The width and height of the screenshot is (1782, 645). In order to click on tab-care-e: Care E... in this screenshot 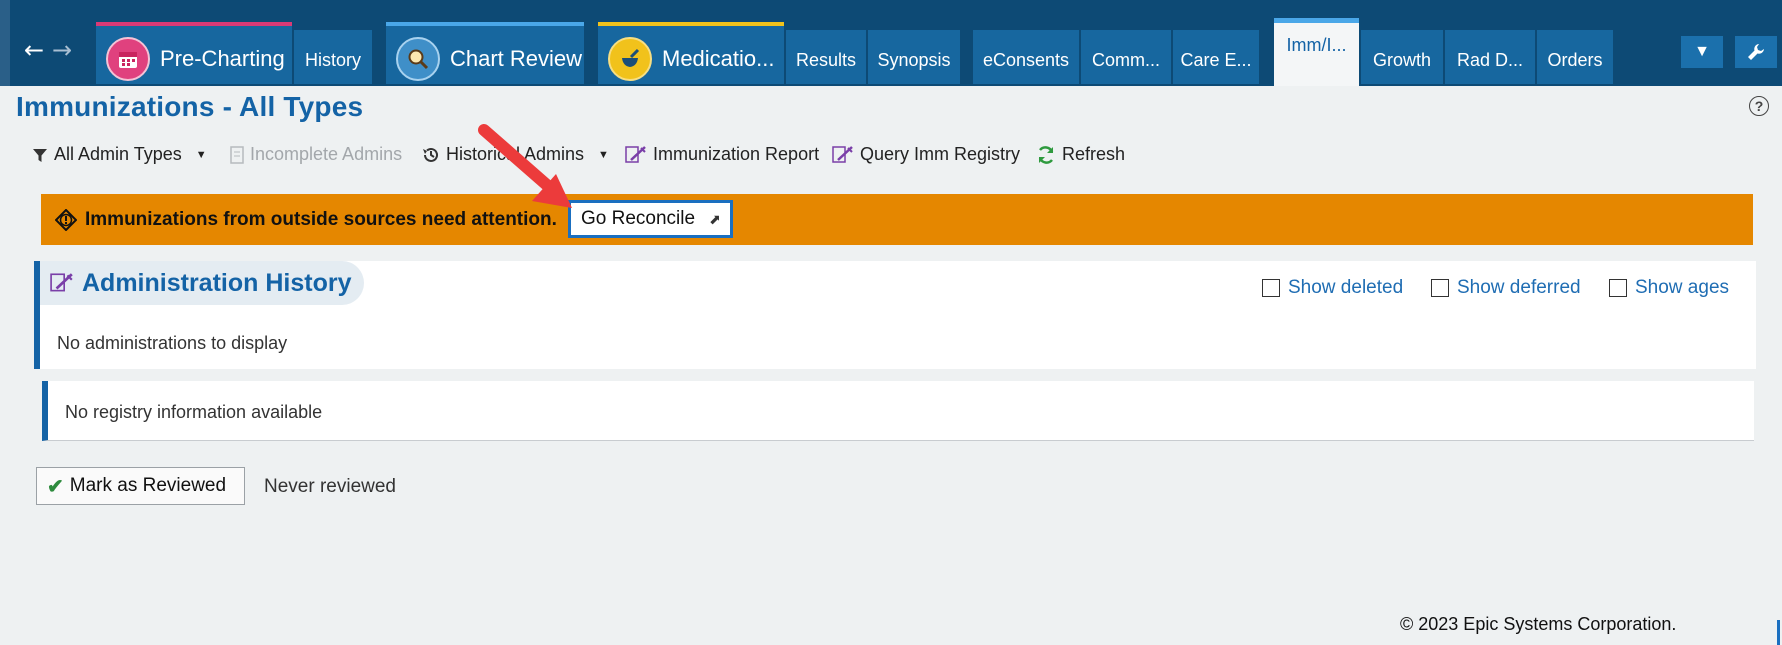, I will do `click(1216, 57)`.